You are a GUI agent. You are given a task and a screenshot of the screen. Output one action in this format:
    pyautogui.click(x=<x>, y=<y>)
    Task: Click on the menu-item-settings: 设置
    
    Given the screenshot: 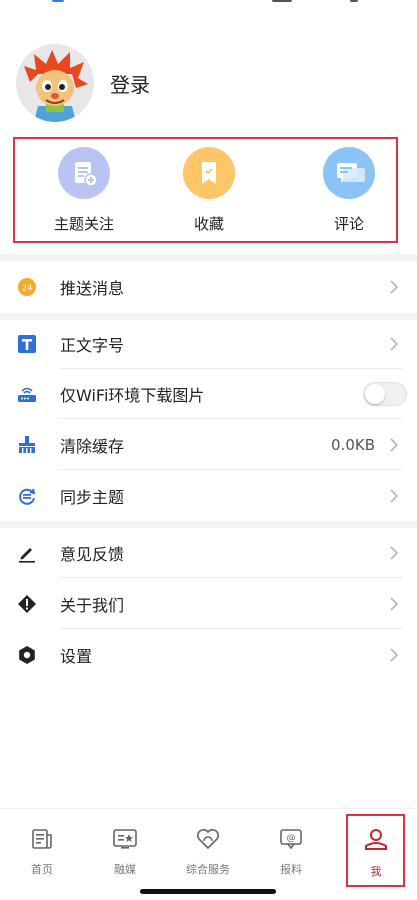 What is the action you would take?
    pyautogui.click(x=208, y=655)
    